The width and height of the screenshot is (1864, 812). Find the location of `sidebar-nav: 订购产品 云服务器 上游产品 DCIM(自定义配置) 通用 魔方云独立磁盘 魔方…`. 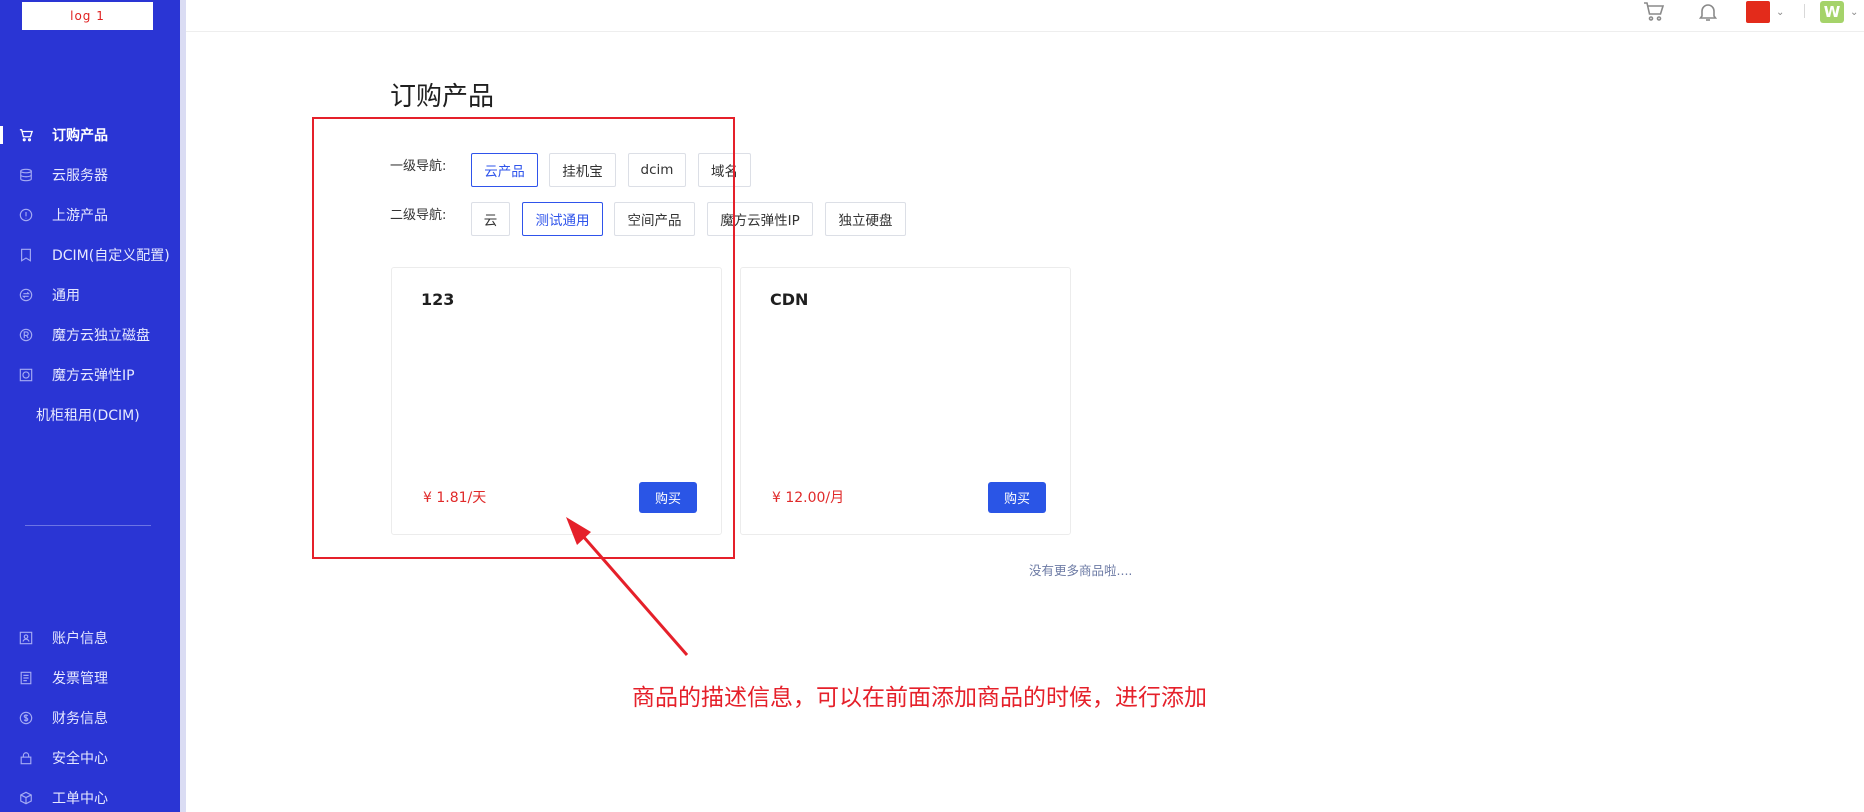

sidebar-nav: 订购产品 云服务器 上游产品 DCIM(自定义配置) 通用 魔方云独立磁盘 魔方… is located at coordinates (90, 275).